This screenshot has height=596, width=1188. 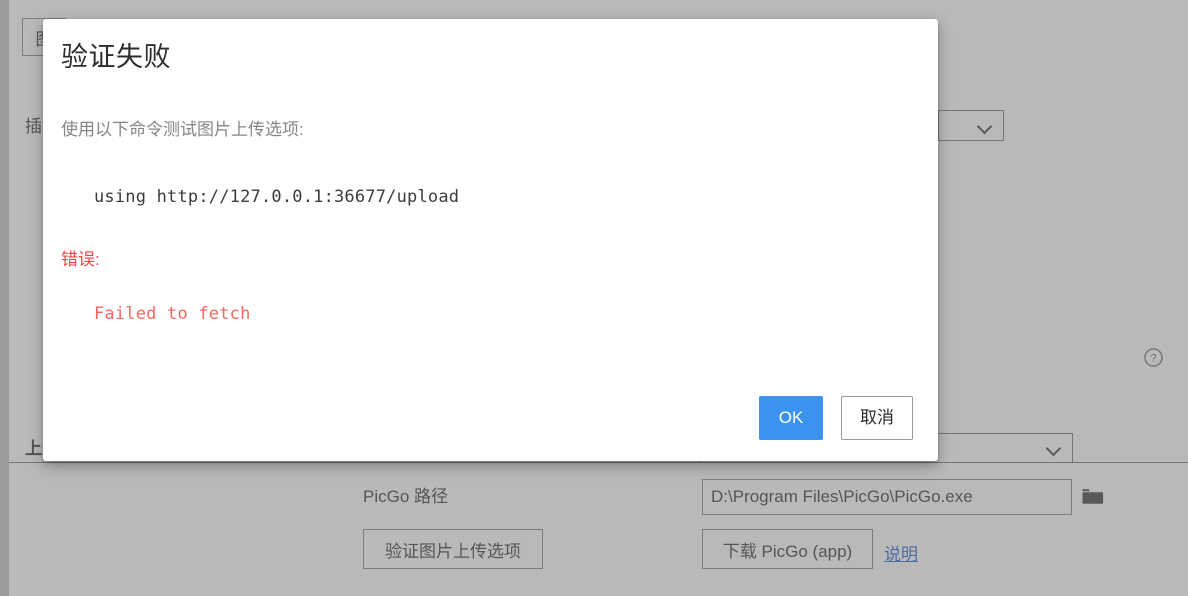 What do you see at coordinates (172, 313) in the screenshot?
I see `dialog-error-message: Failed to fetch` at bounding box center [172, 313].